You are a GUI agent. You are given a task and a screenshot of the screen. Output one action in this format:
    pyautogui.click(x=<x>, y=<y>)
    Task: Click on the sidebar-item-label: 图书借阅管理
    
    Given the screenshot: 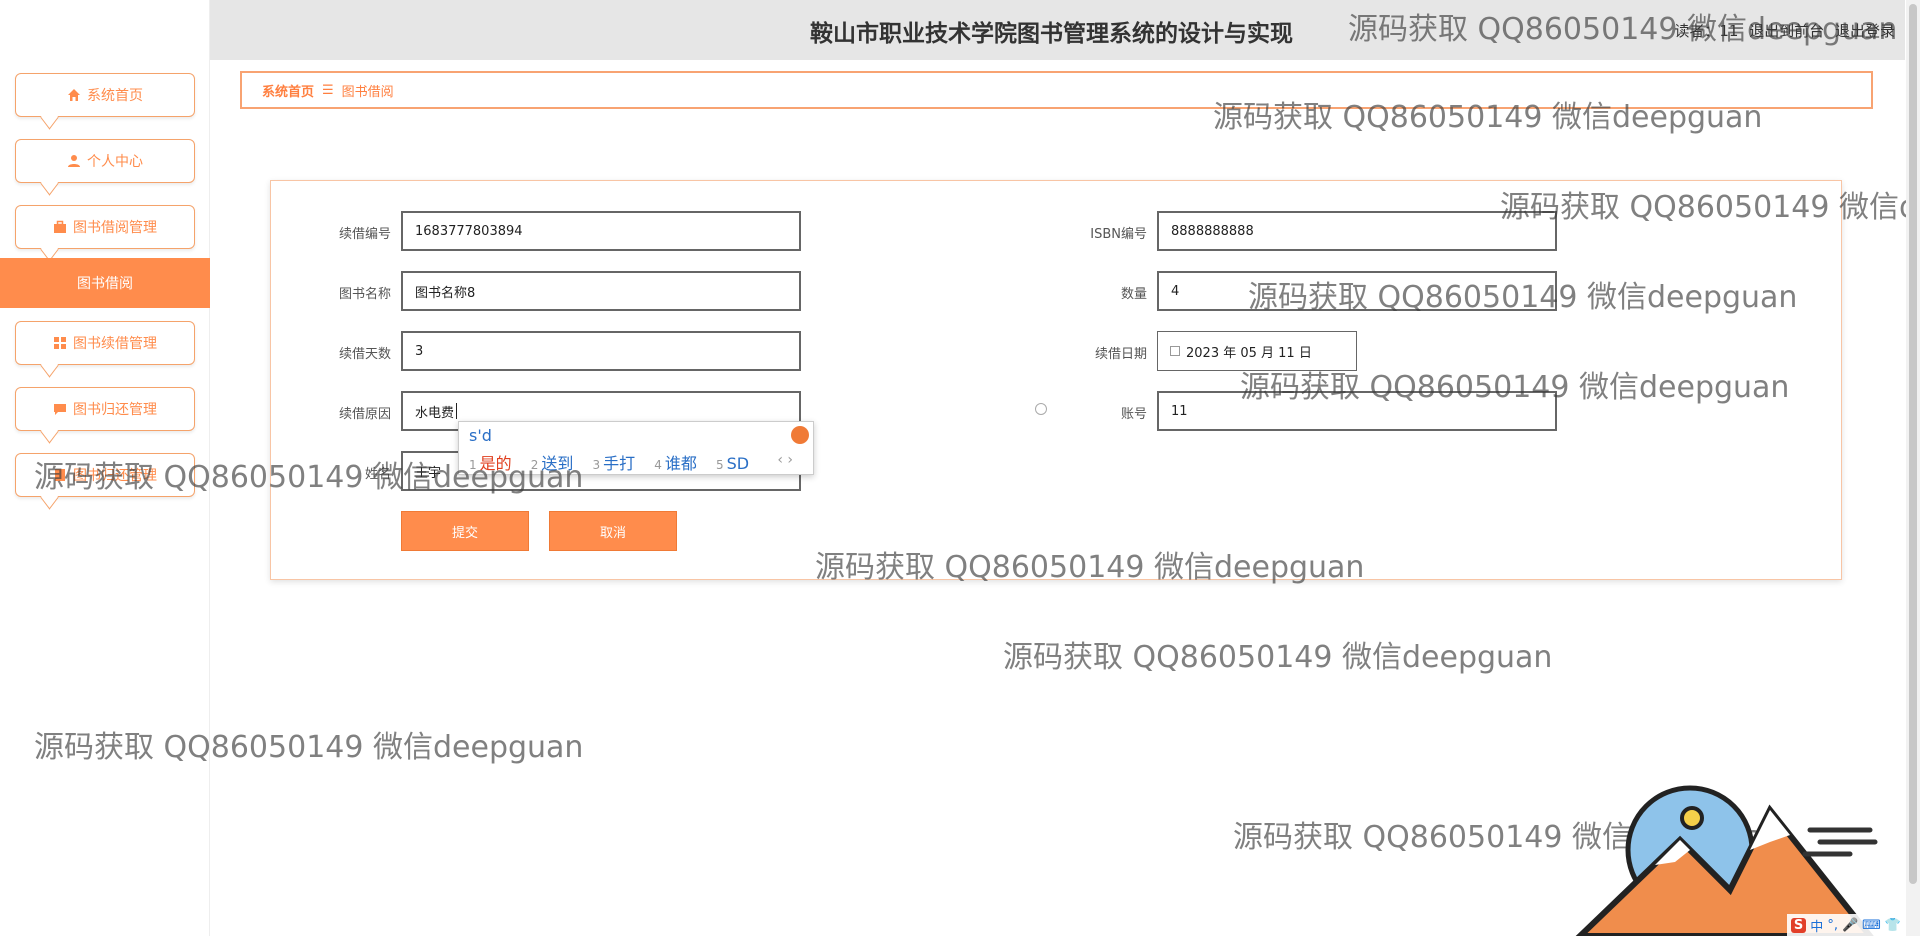 What is the action you would take?
    pyautogui.click(x=115, y=228)
    